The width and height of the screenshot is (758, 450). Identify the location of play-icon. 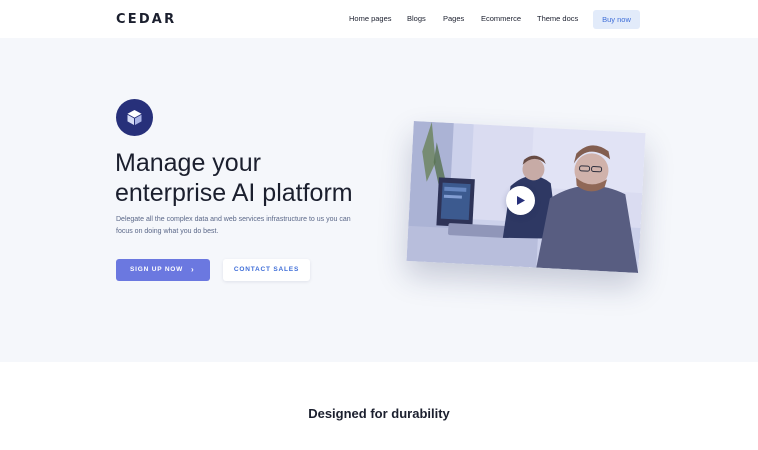
(521, 200).